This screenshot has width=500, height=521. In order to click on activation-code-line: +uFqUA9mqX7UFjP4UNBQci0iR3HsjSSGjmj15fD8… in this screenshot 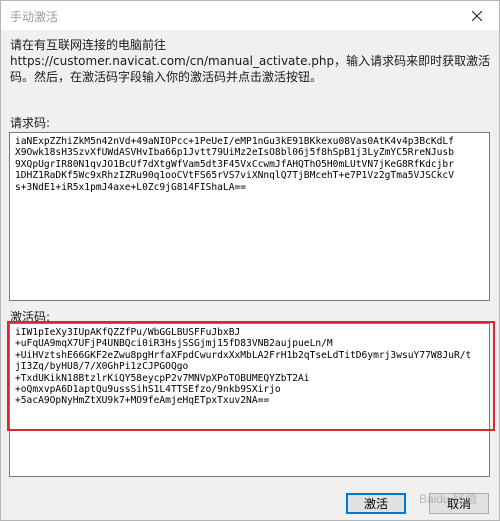, I will do `click(174, 344)`.